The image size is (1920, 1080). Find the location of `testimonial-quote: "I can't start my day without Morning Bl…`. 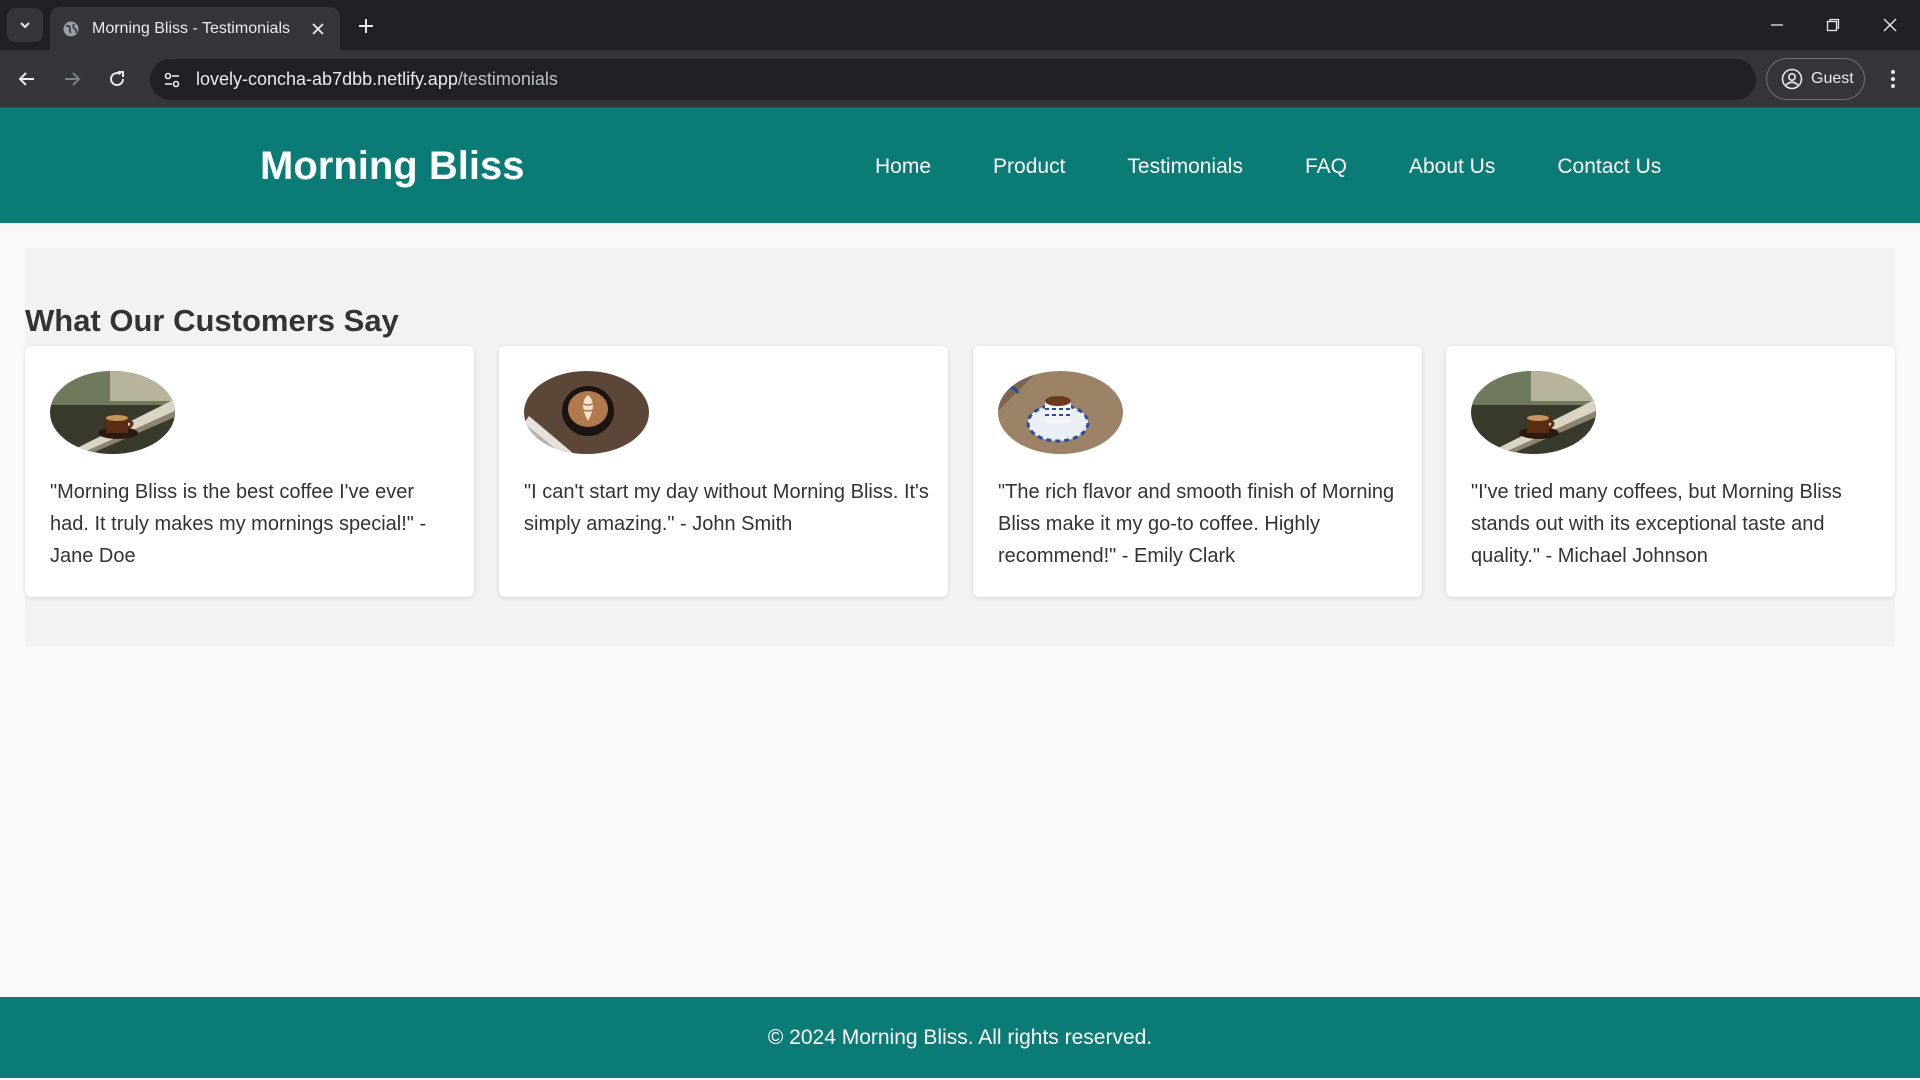

testimonial-quote: "I can't start my day without Morning Bl… is located at coordinates (726, 508).